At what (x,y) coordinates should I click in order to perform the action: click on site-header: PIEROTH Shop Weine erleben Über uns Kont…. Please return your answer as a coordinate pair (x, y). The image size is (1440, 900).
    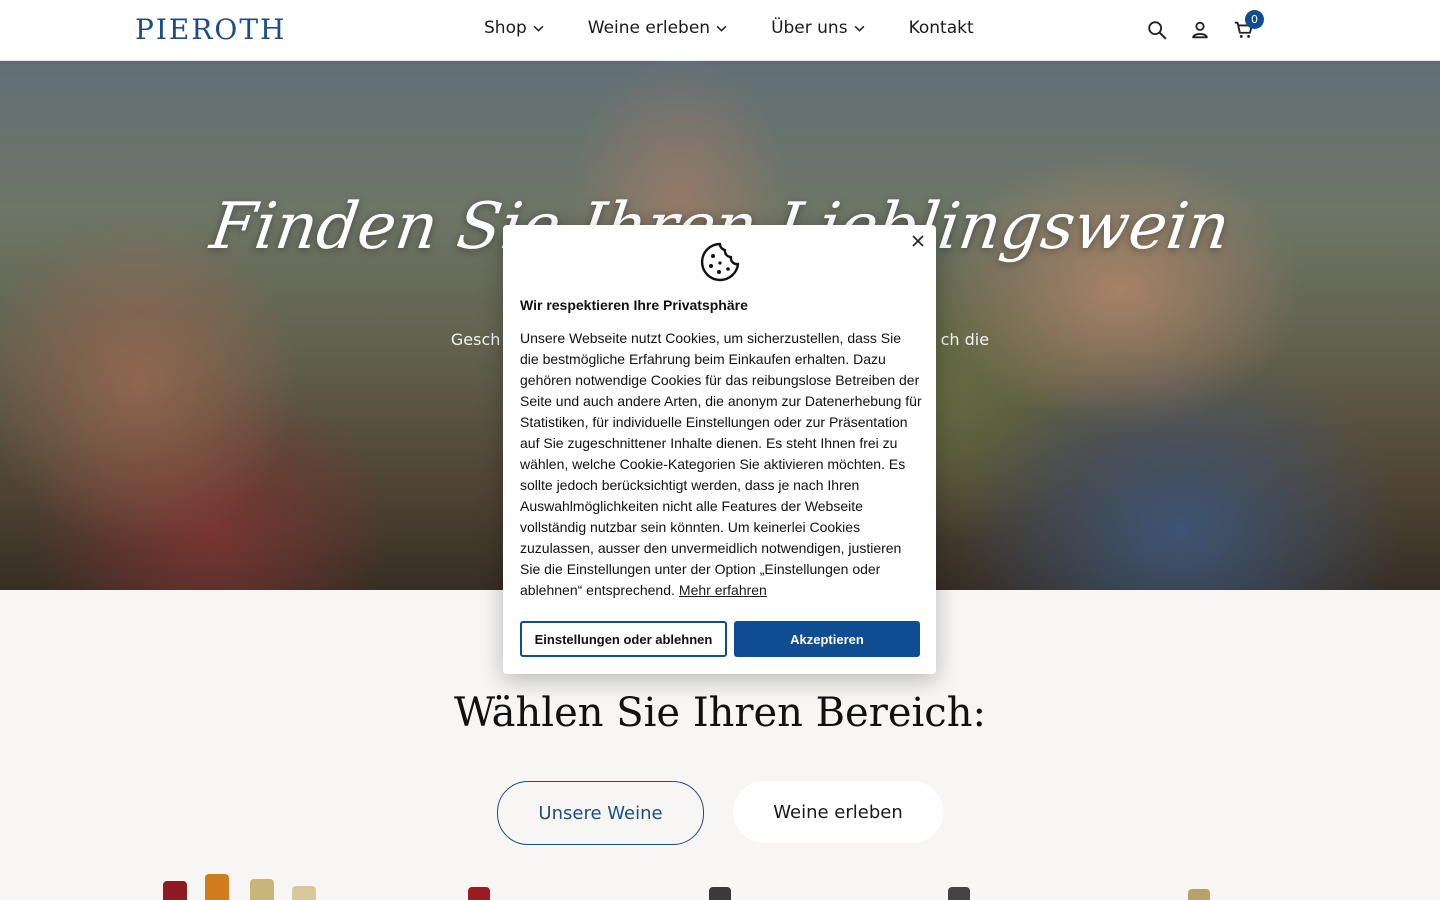
    Looking at the image, I should click on (720, 30).